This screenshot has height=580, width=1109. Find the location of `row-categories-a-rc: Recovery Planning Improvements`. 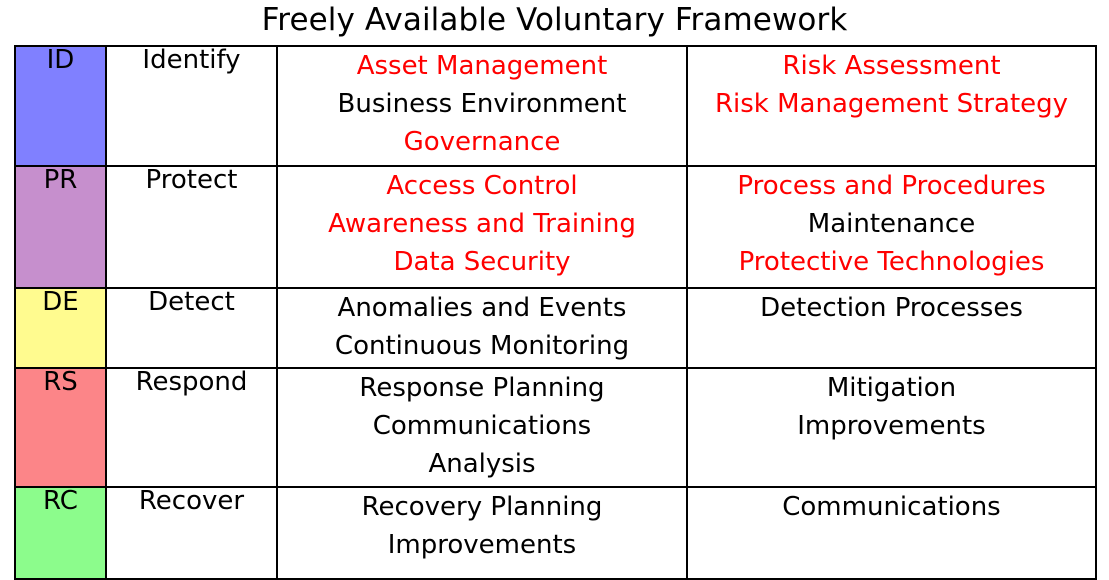

row-categories-a-rc: Recovery Planning Improvements is located at coordinates (482, 533).